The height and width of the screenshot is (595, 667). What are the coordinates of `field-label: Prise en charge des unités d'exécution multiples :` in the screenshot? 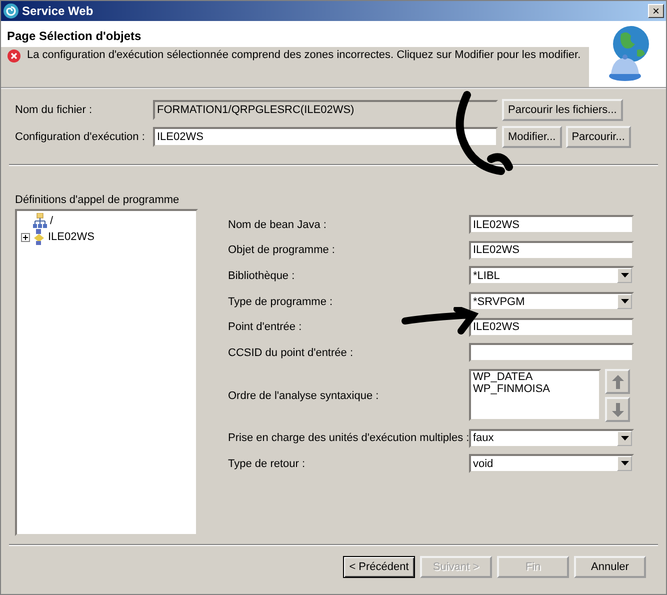 It's located at (348, 438).